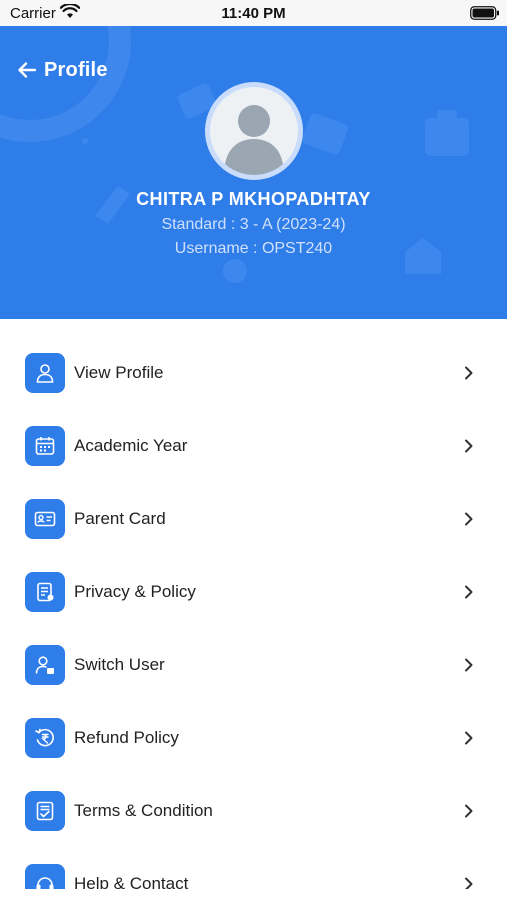  I want to click on menu-item-terms-condition: Terms & Condition, so click(253, 810).